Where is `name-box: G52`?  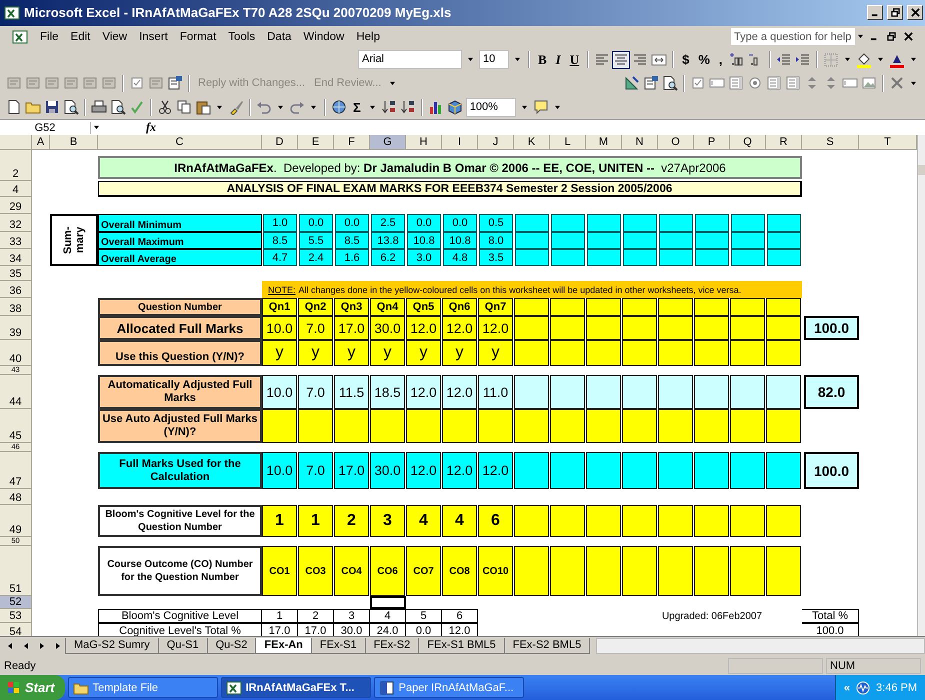 name-box: G52 is located at coordinates (45, 128).